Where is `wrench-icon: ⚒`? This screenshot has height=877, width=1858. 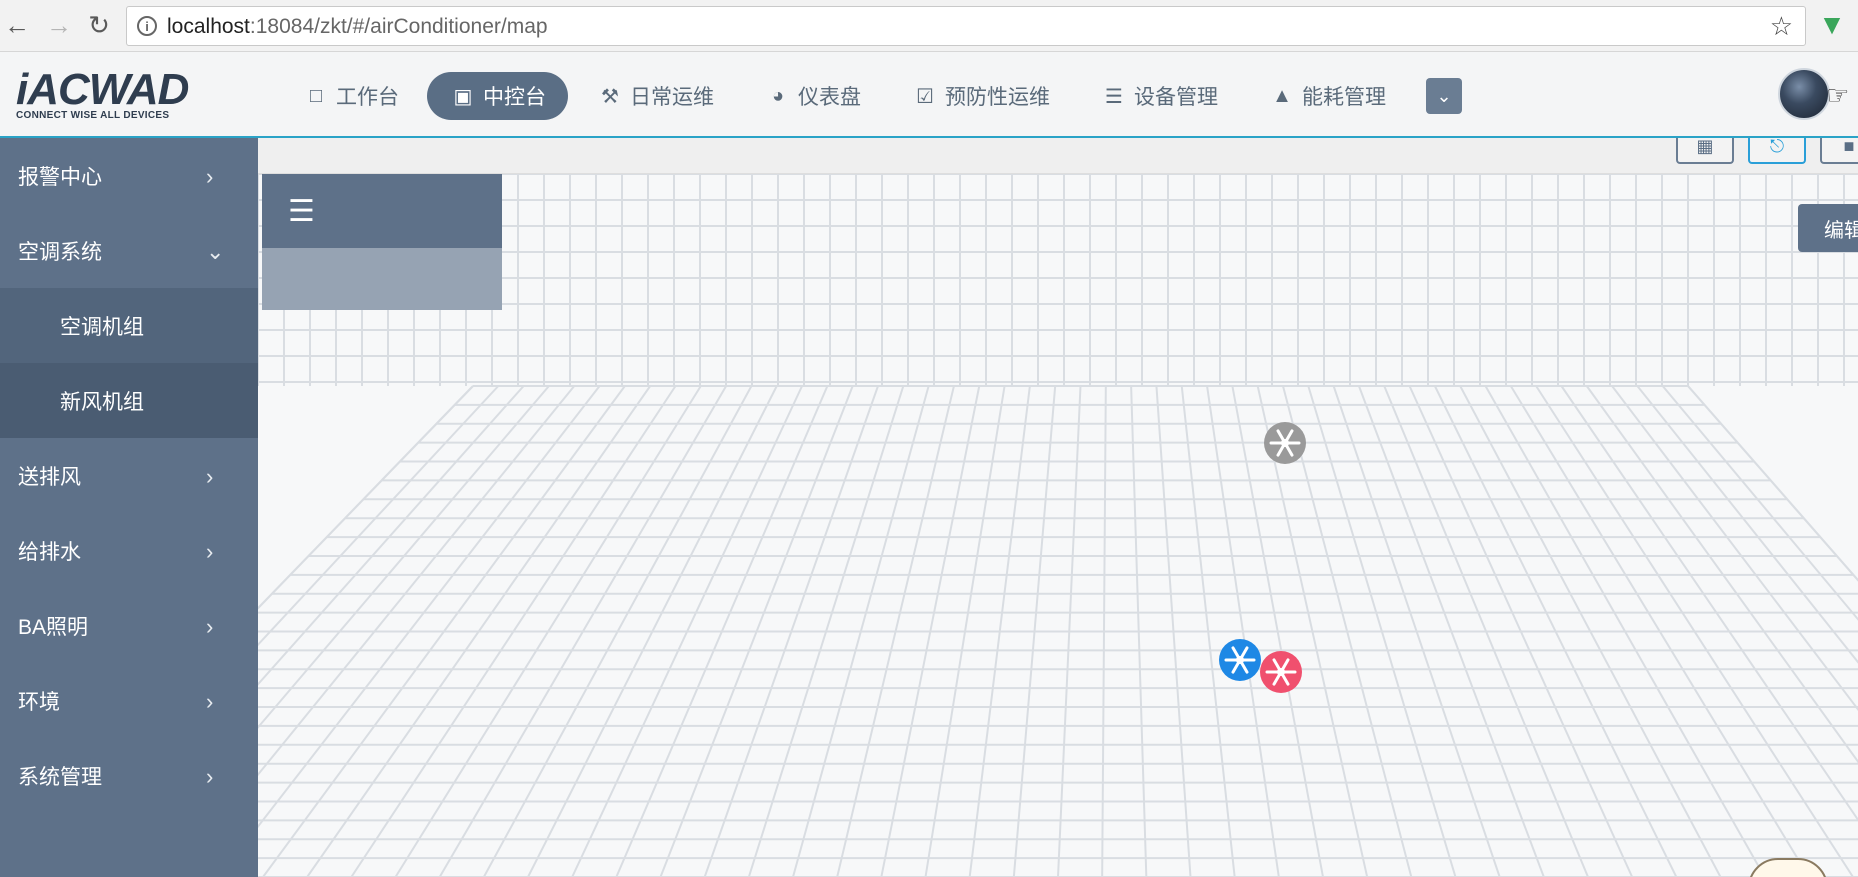
wrench-icon: ⚒ is located at coordinates (610, 96).